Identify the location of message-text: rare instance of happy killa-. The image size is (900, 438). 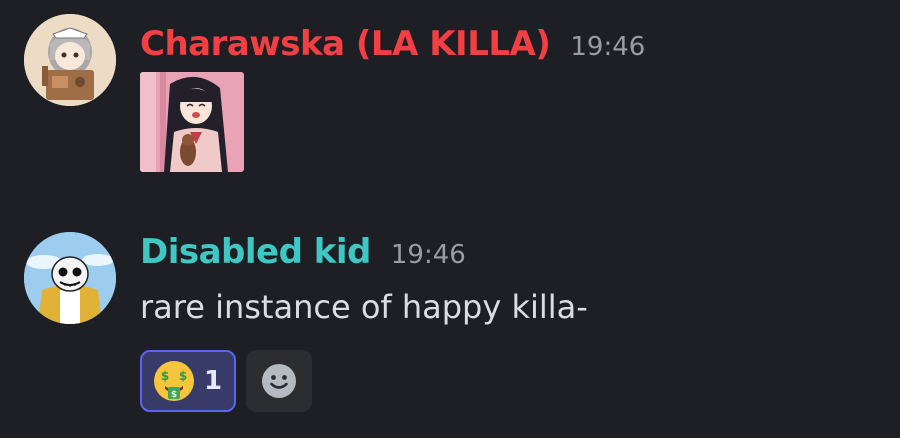
(364, 307).